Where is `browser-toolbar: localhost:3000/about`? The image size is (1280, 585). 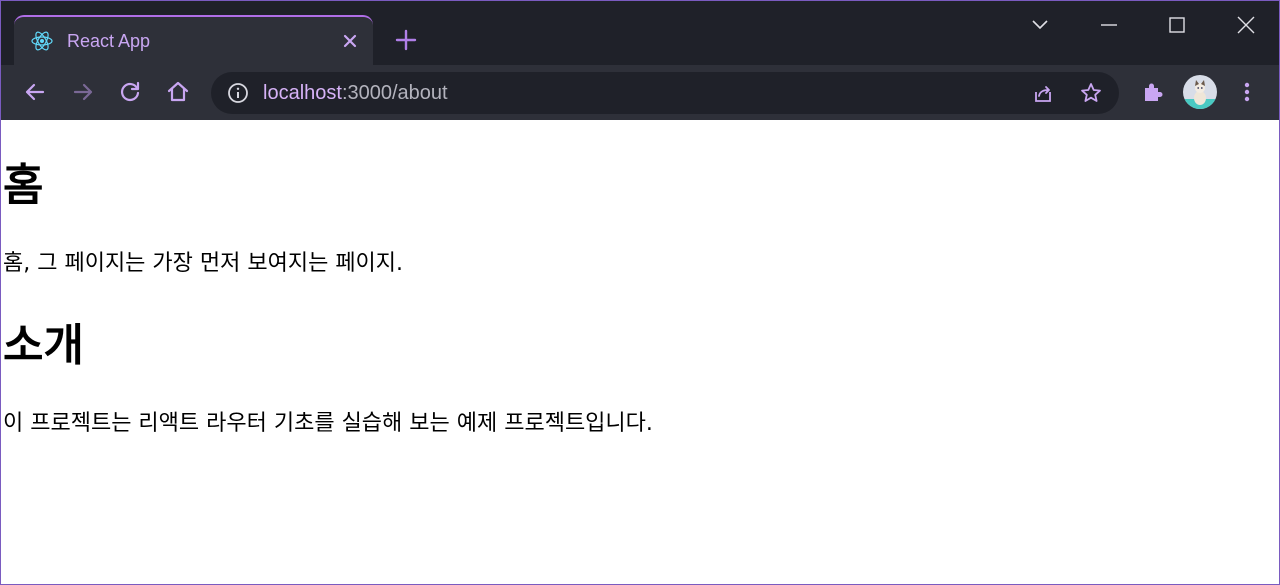
browser-toolbar: localhost:3000/about is located at coordinates (640, 92).